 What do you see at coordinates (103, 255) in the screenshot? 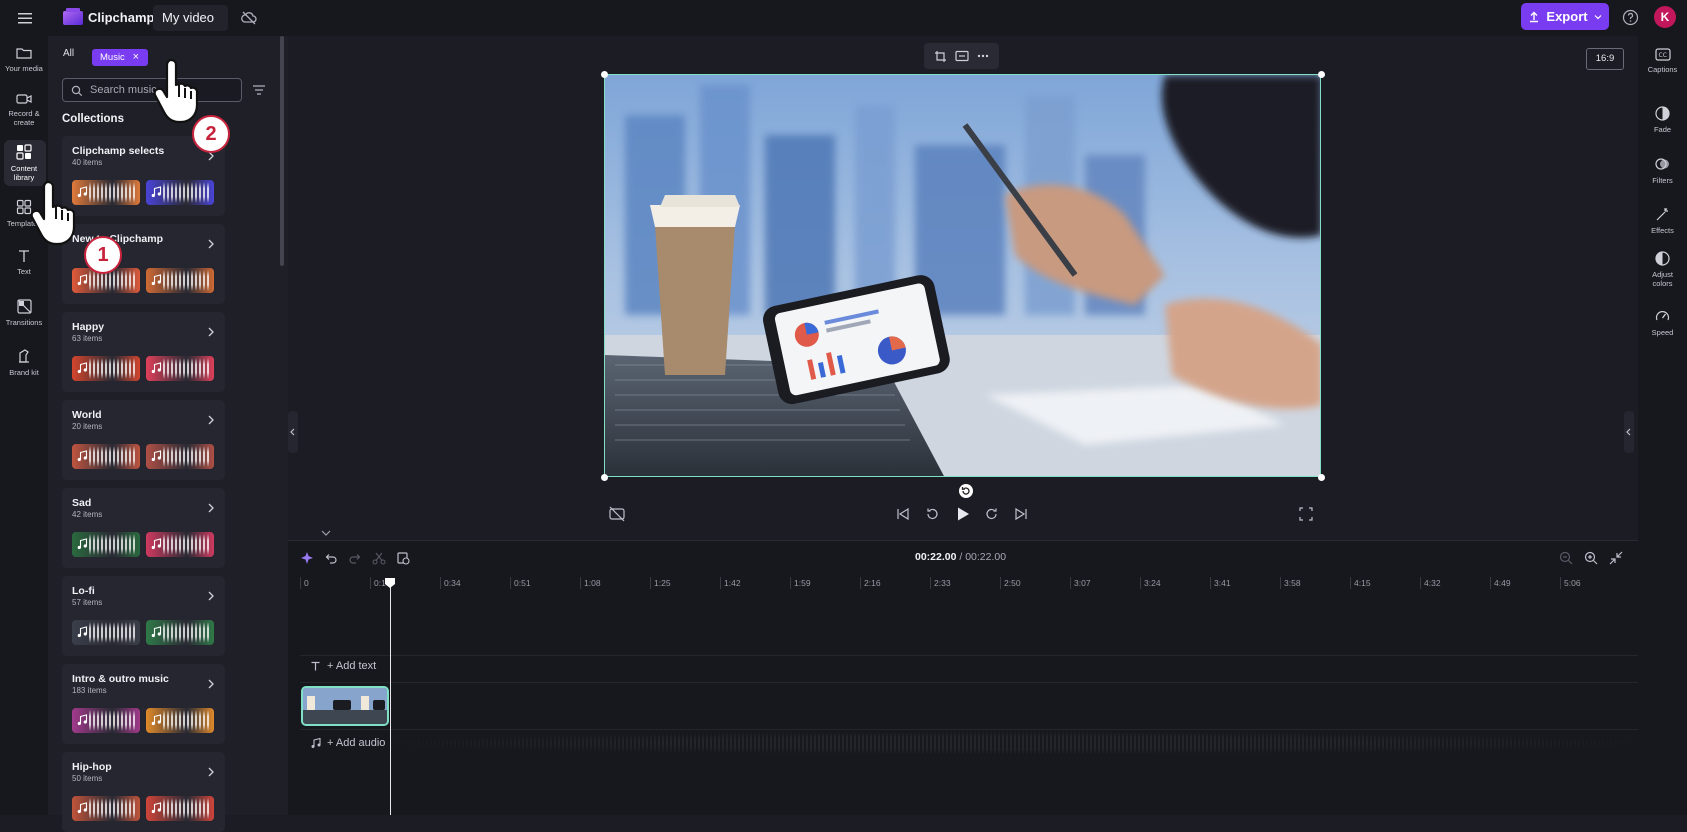
I see `step-badge-1: 1` at bounding box center [103, 255].